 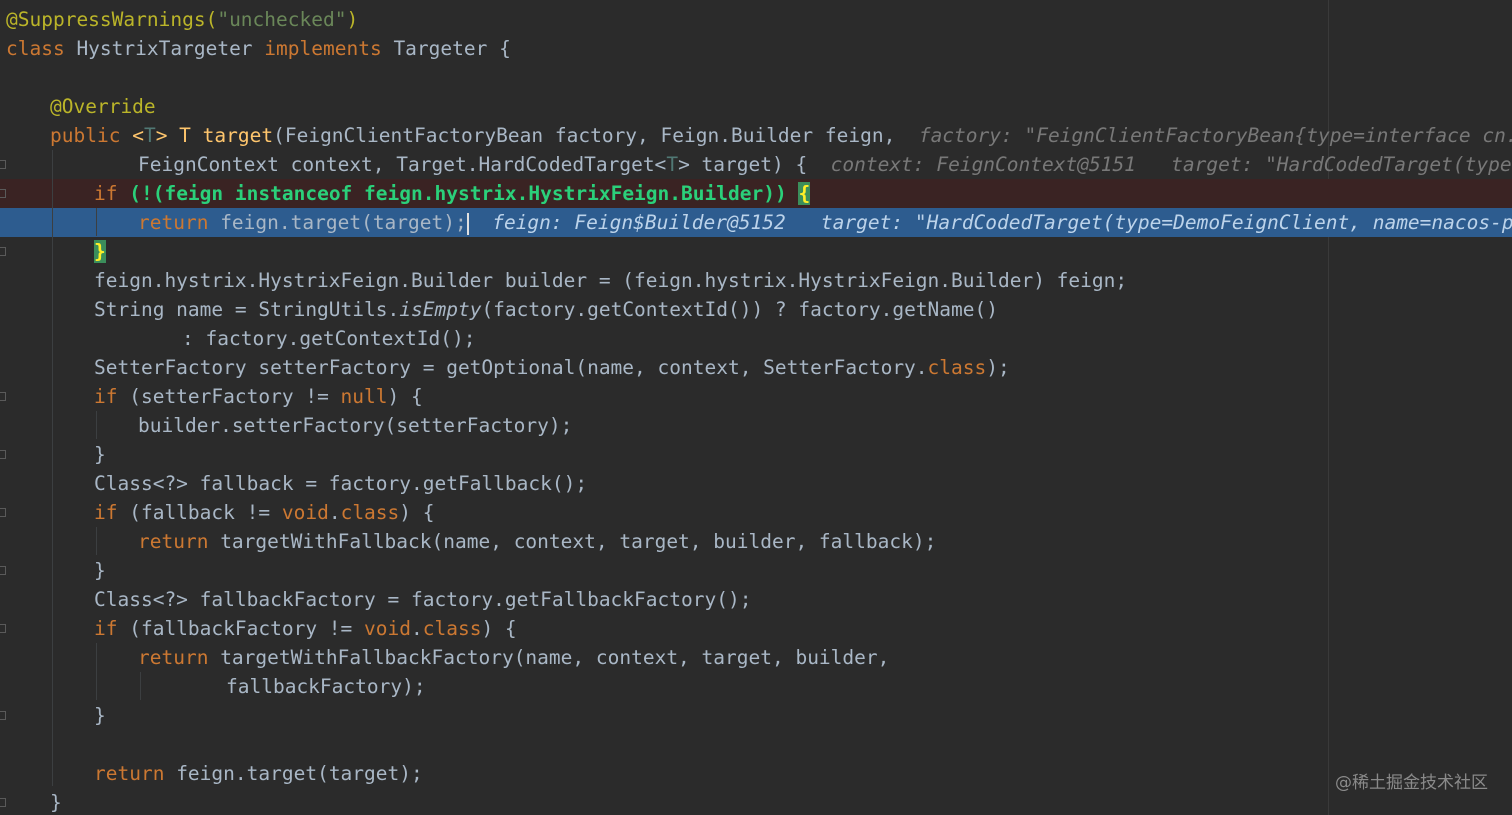 I want to click on keyword: public, so click(x=85, y=135).